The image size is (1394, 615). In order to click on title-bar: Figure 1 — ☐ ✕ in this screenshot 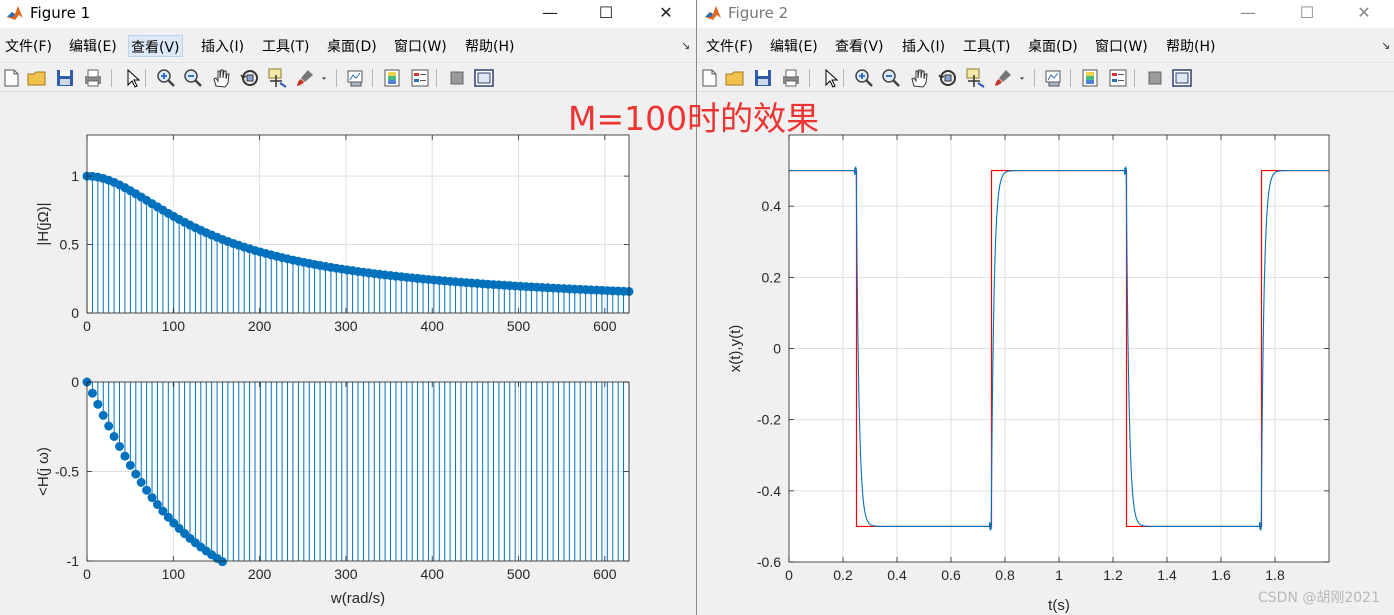, I will do `click(348, 14)`.